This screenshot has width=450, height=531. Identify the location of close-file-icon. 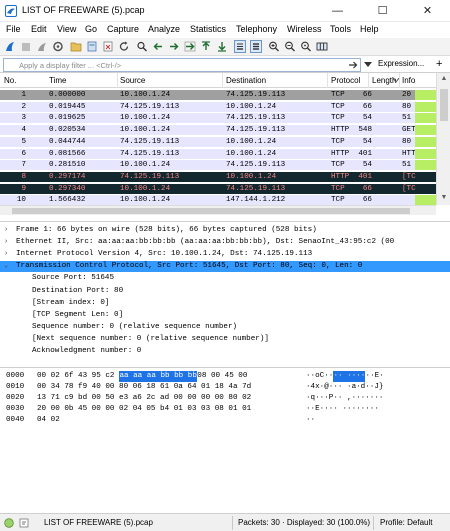
(108, 46).